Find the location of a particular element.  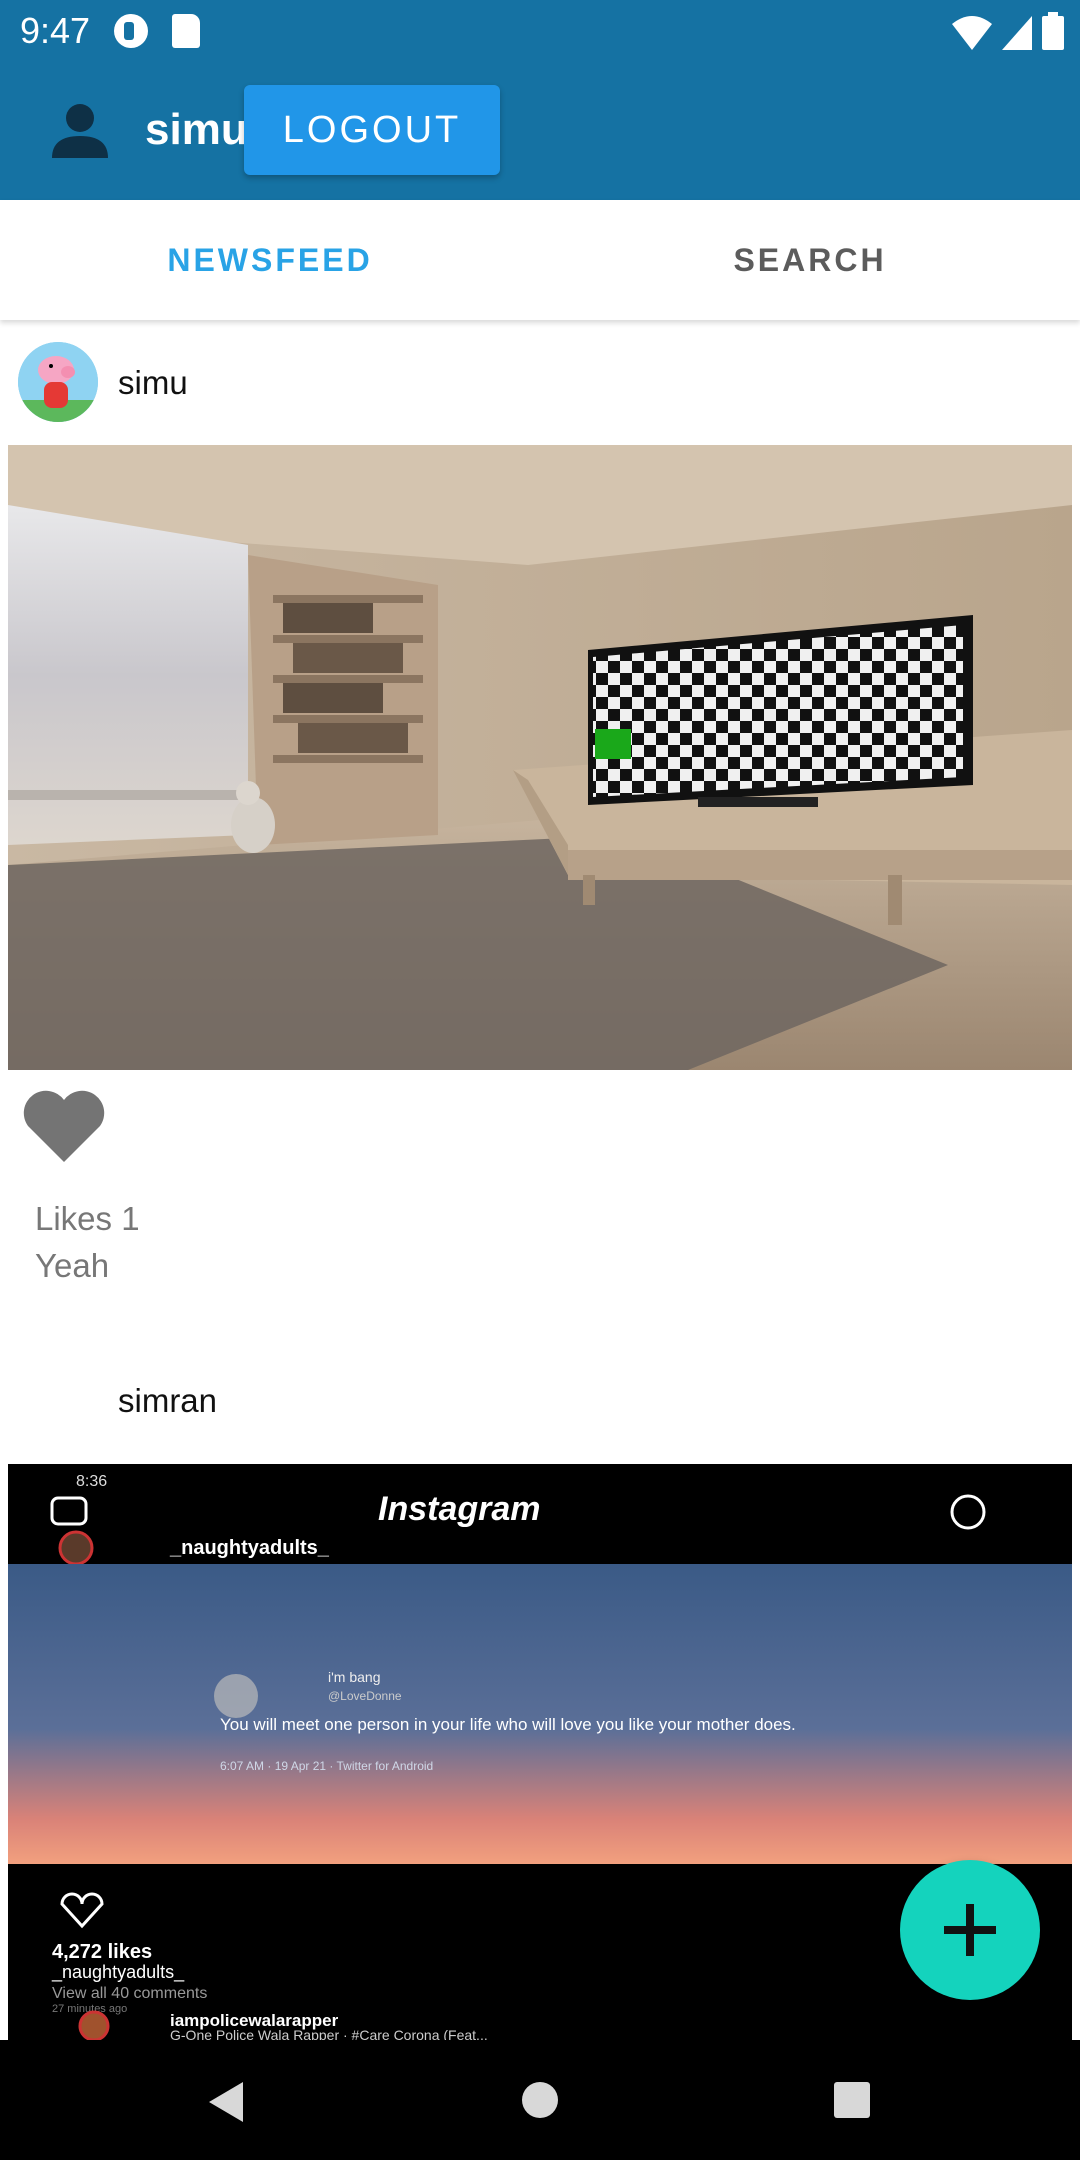

status-indicators is located at coordinates (1008, 31).